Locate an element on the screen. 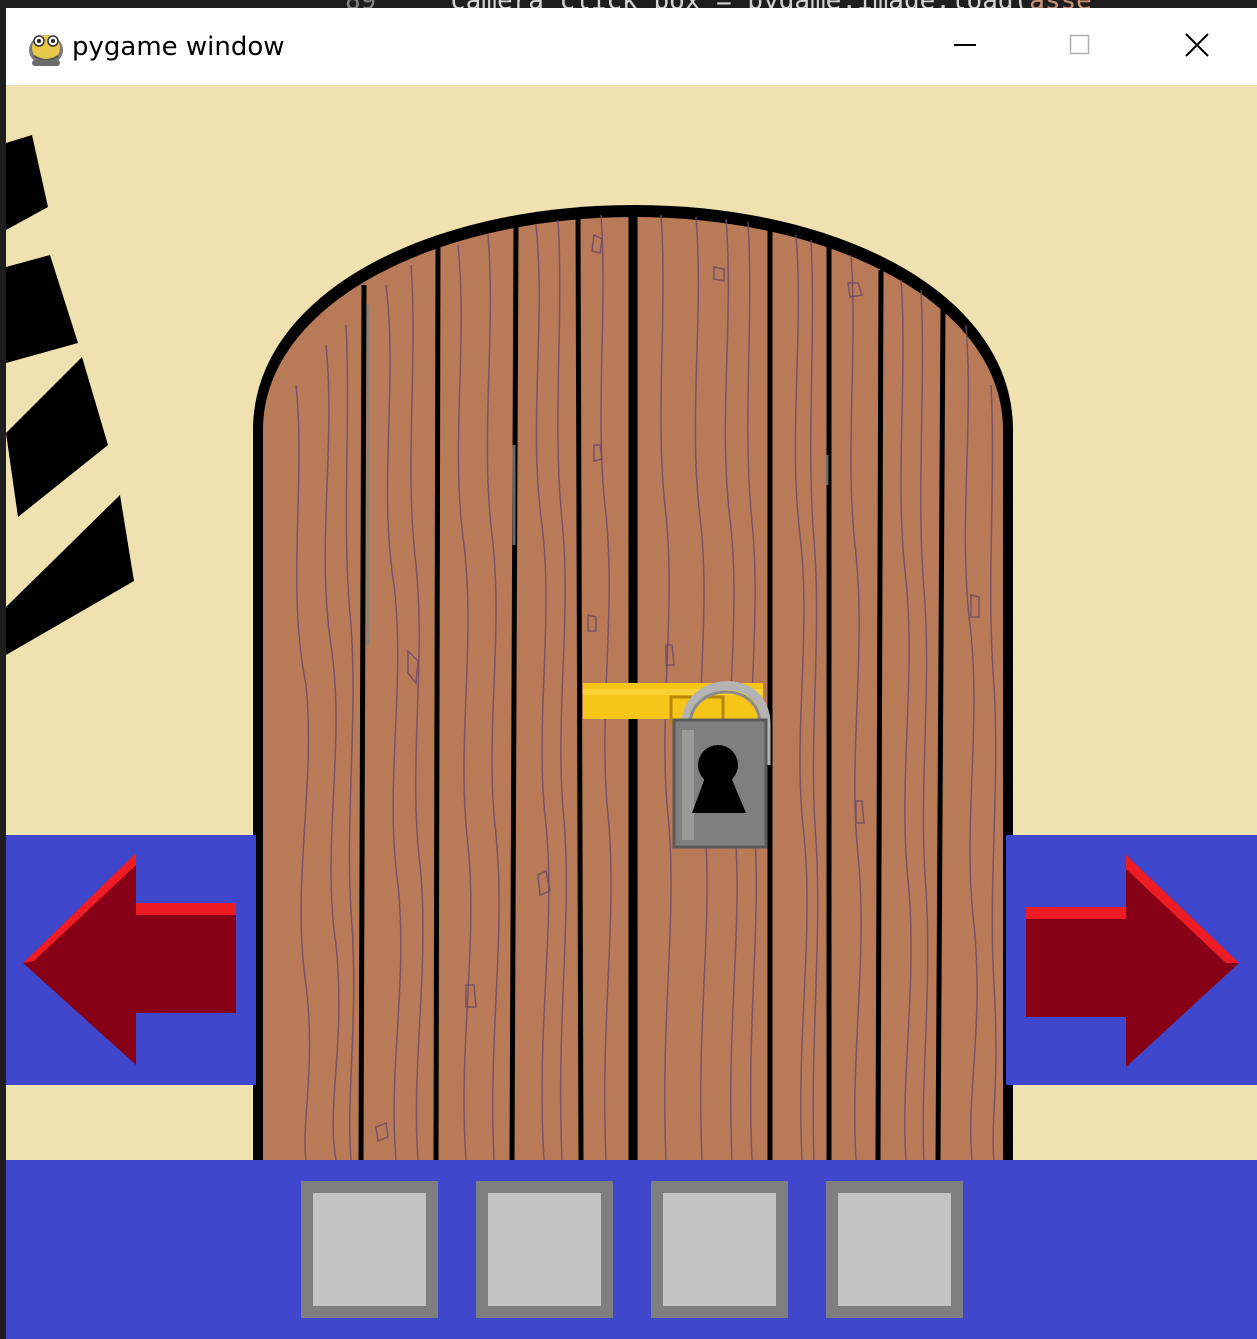 This screenshot has width=1257, height=1339. minimize-button is located at coordinates (964, 46).